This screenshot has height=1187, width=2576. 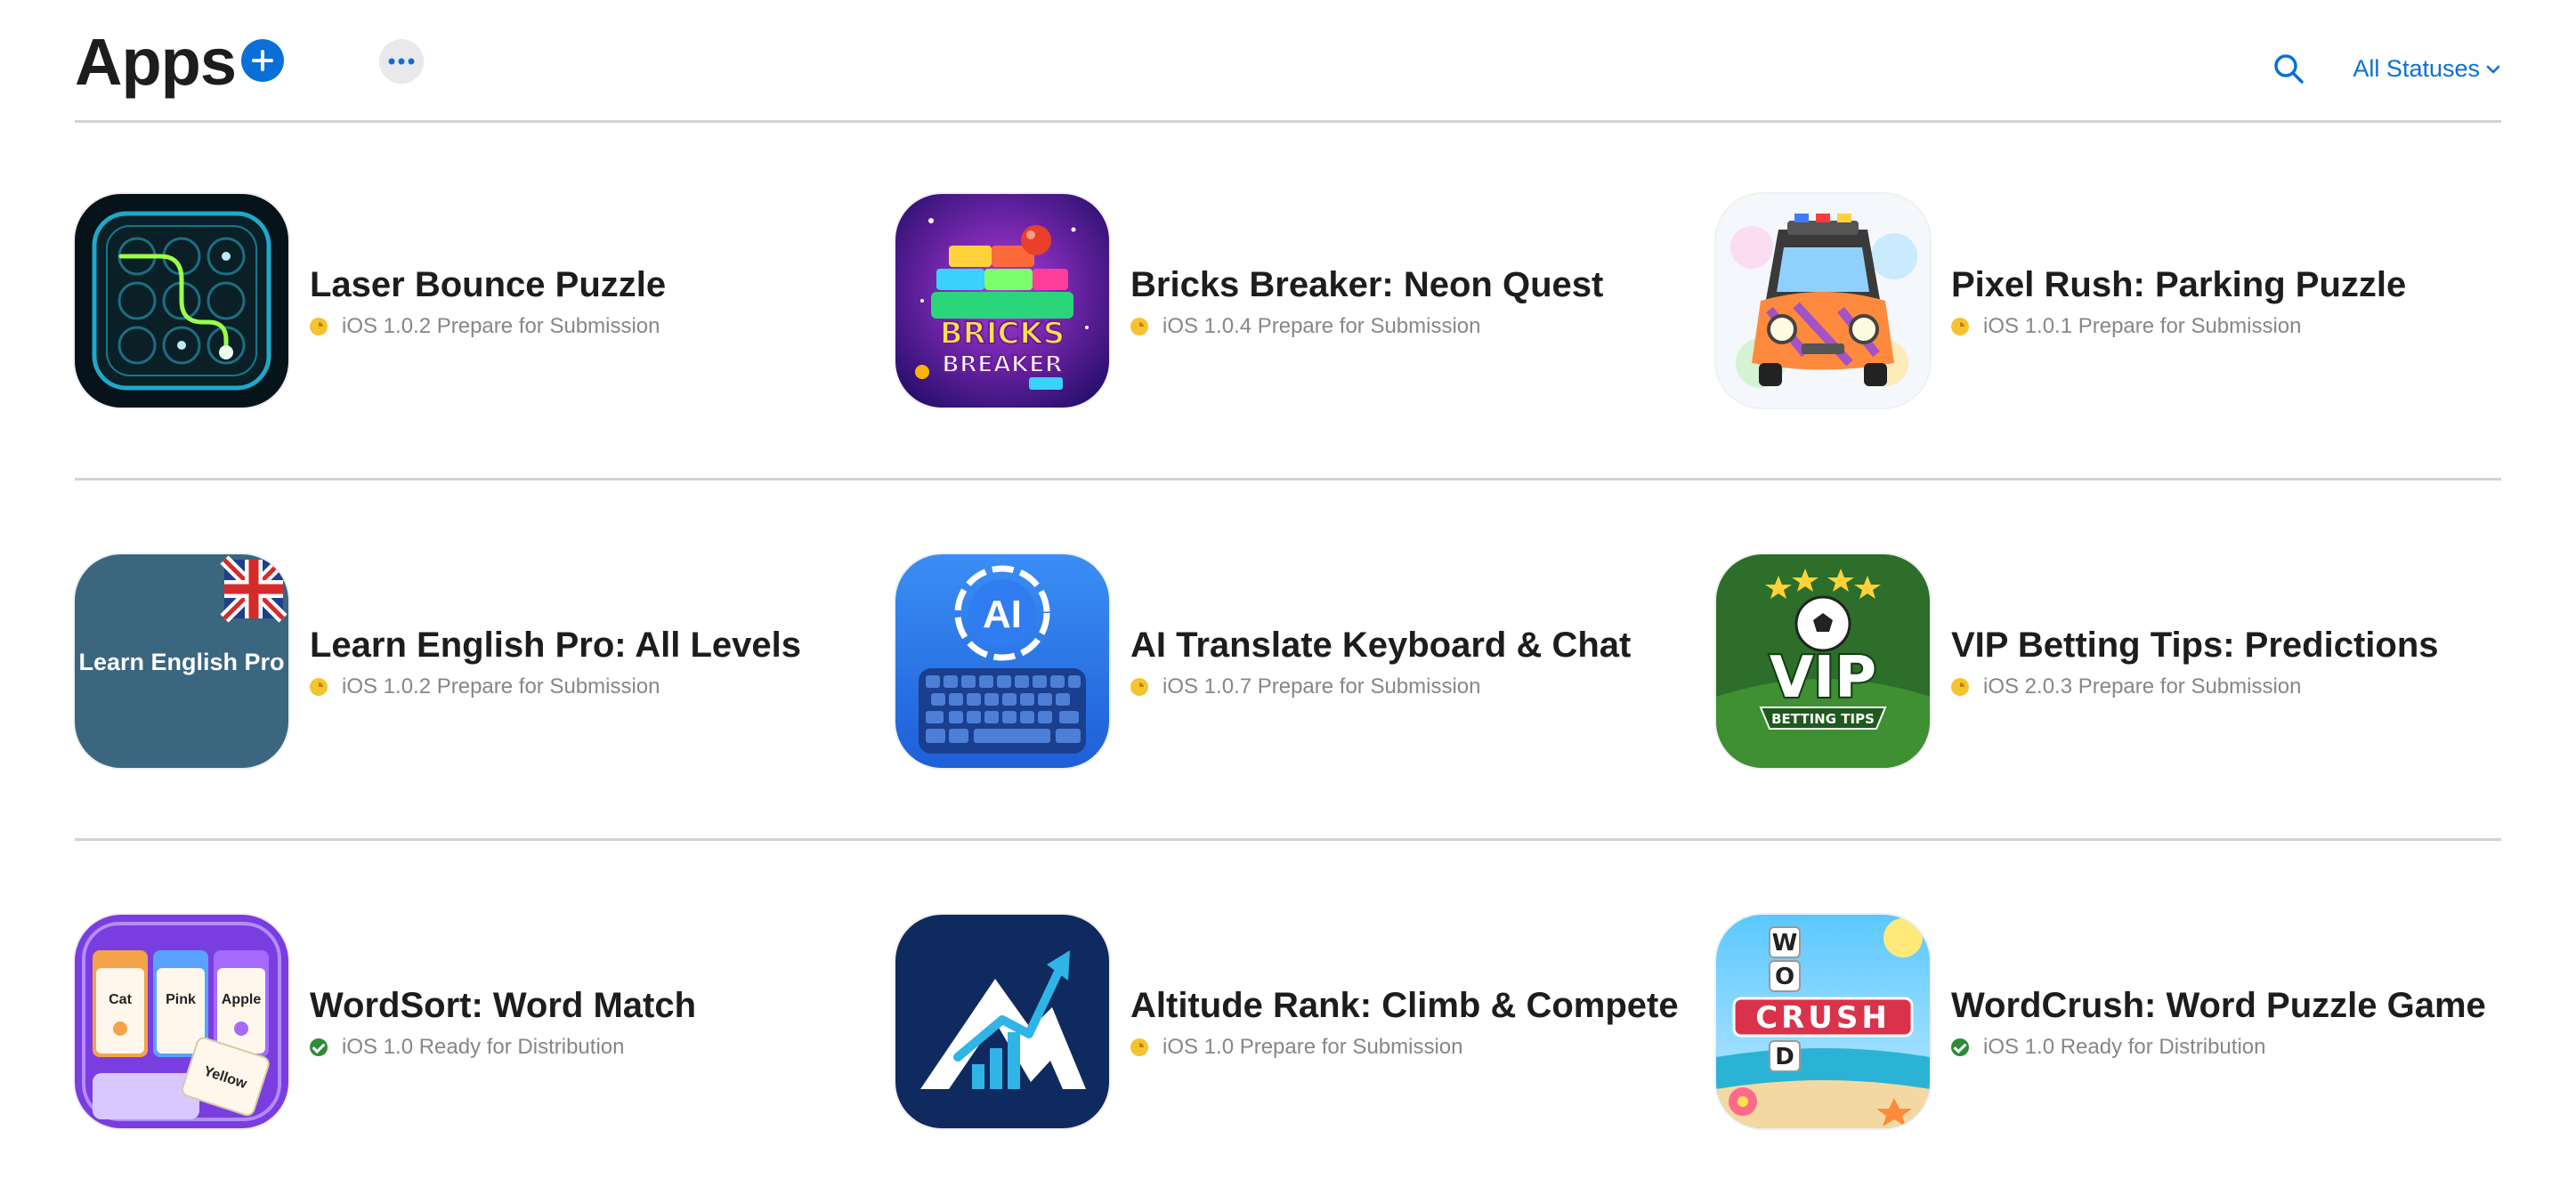 I want to click on app-status-text: iOS 1.0.1 Prepare for Submission, so click(x=2142, y=326).